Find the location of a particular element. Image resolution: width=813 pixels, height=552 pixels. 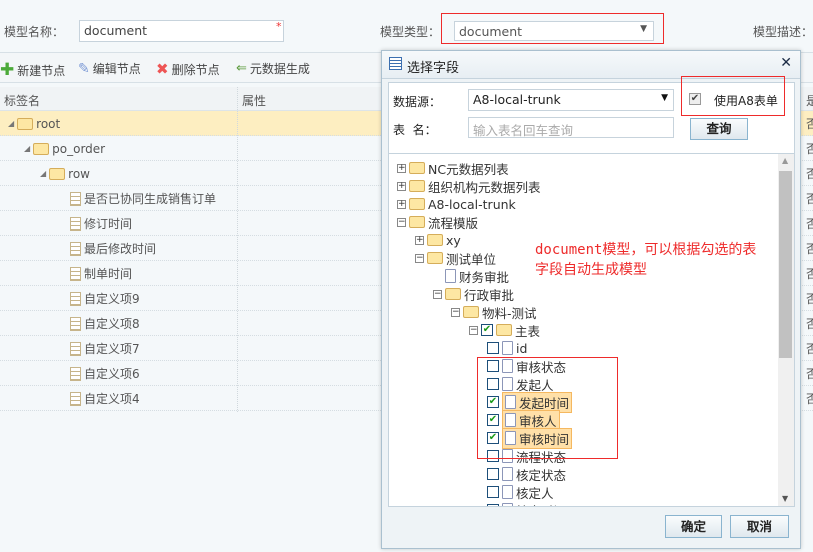

tree-node: + xy is located at coordinates (438, 240).